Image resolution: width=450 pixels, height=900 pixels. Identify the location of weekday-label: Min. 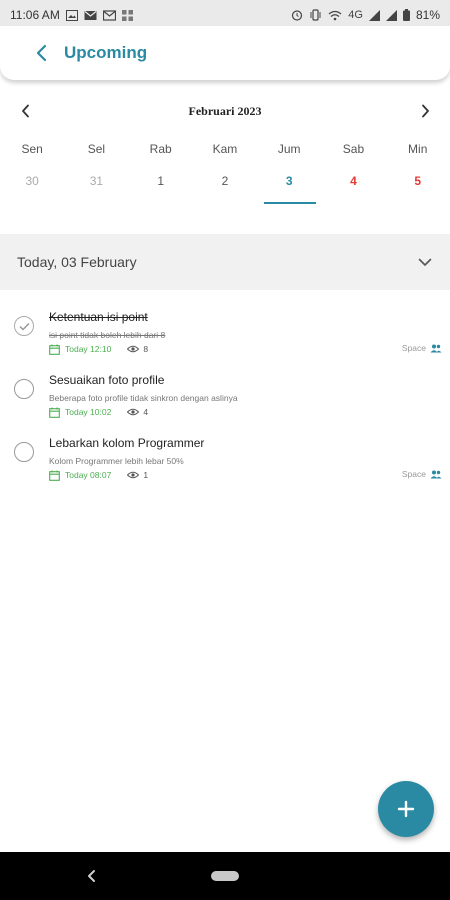
(418, 149).